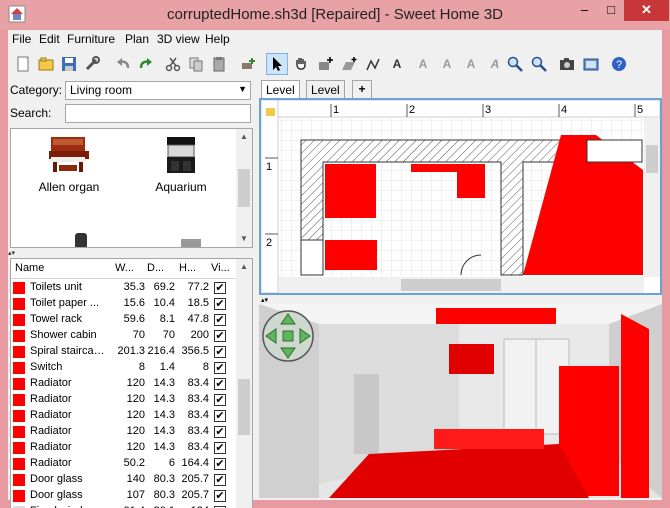  What do you see at coordinates (217, 39) in the screenshot?
I see `menu-help: Help` at bounding box center [217, 39].